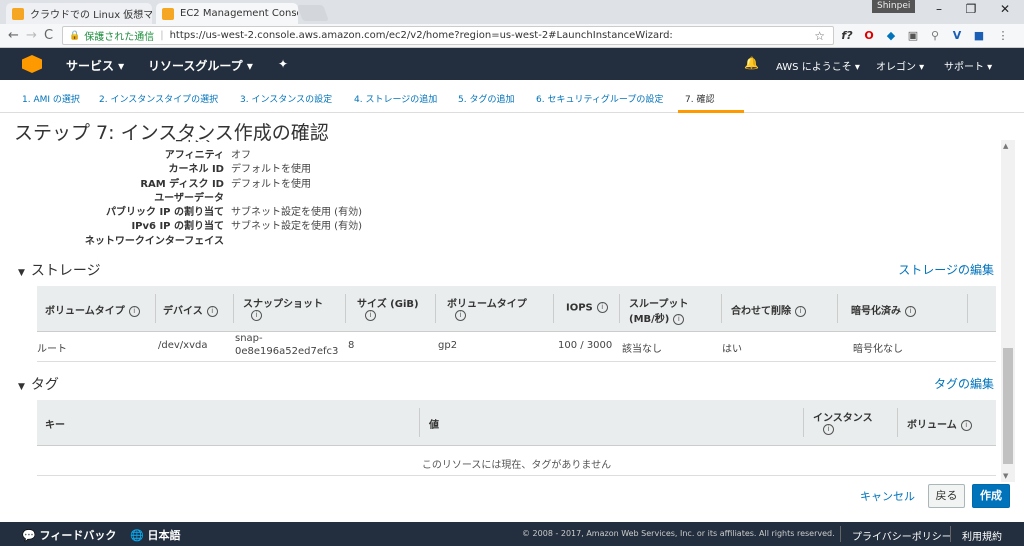  Describe the element at coordinates (1005, 476) in the screenshot. I see `scroll-down-icon: ▼` at that location.